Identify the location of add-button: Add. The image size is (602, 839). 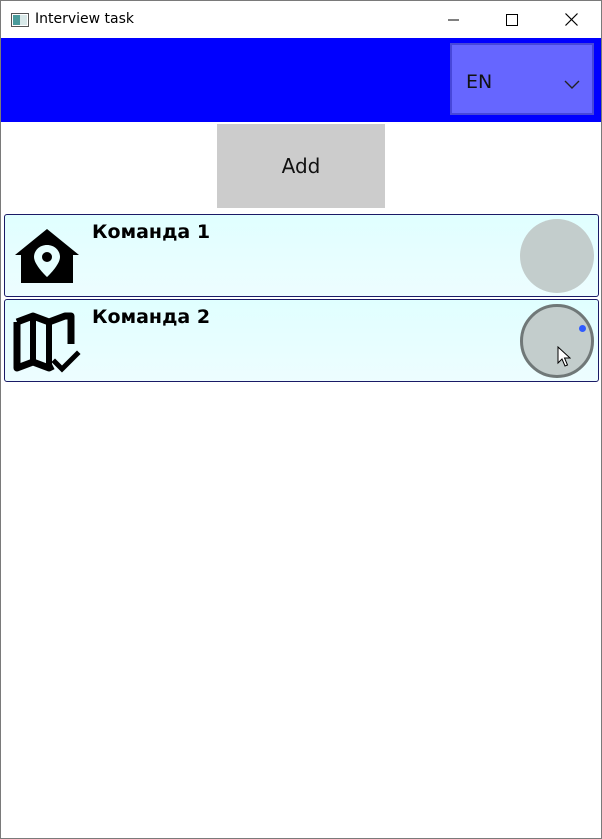
(301, 166).